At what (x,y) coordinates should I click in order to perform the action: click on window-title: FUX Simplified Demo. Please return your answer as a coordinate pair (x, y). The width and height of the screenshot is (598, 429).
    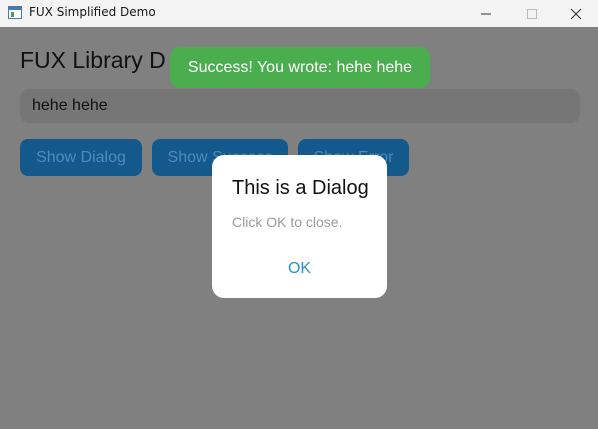
    Looking at the image, I should click on (92, 12).